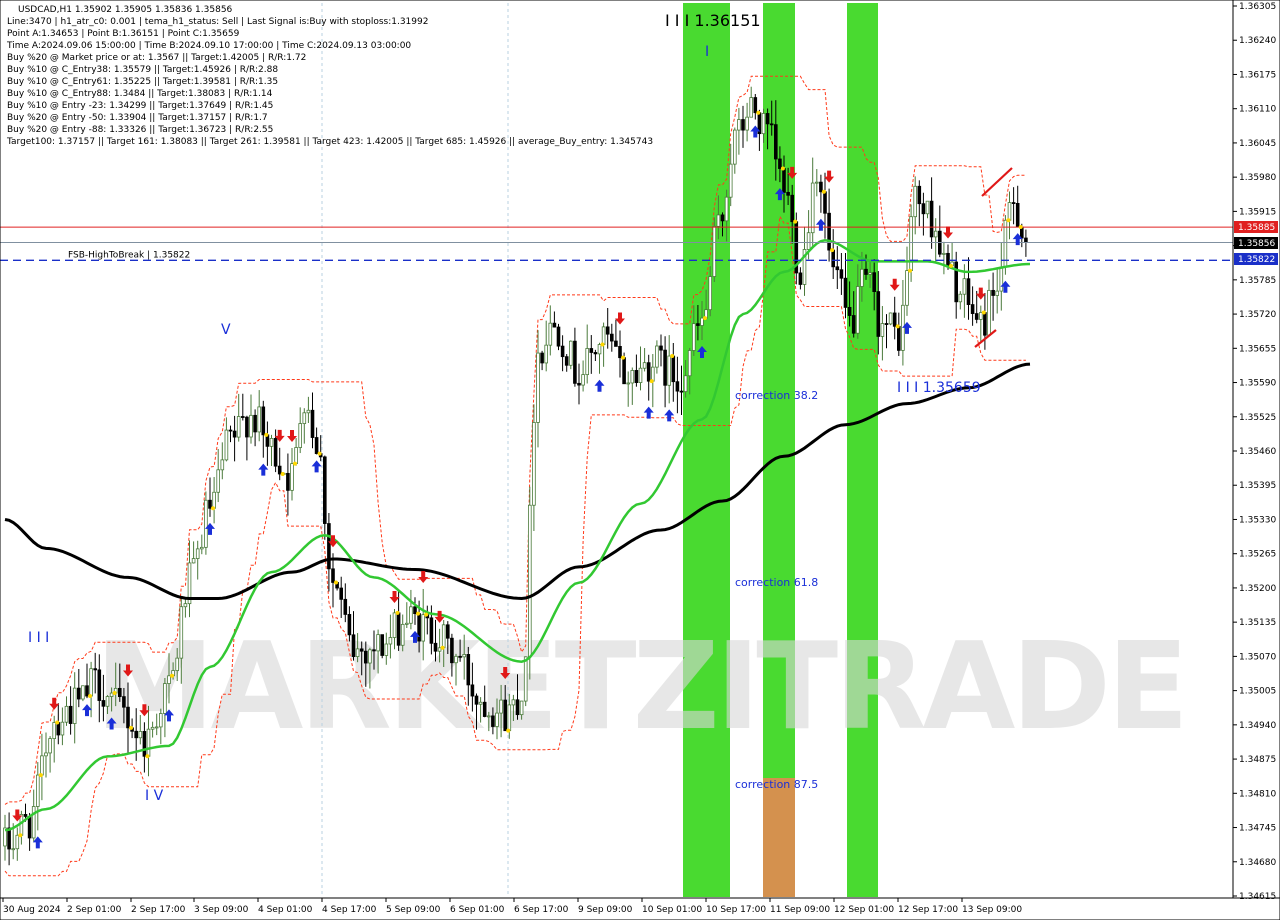  What do you see at coordinates (776, 395) in the screenshot?
I see `correction-label: correction 38.2` at bounding box center [776, 395].